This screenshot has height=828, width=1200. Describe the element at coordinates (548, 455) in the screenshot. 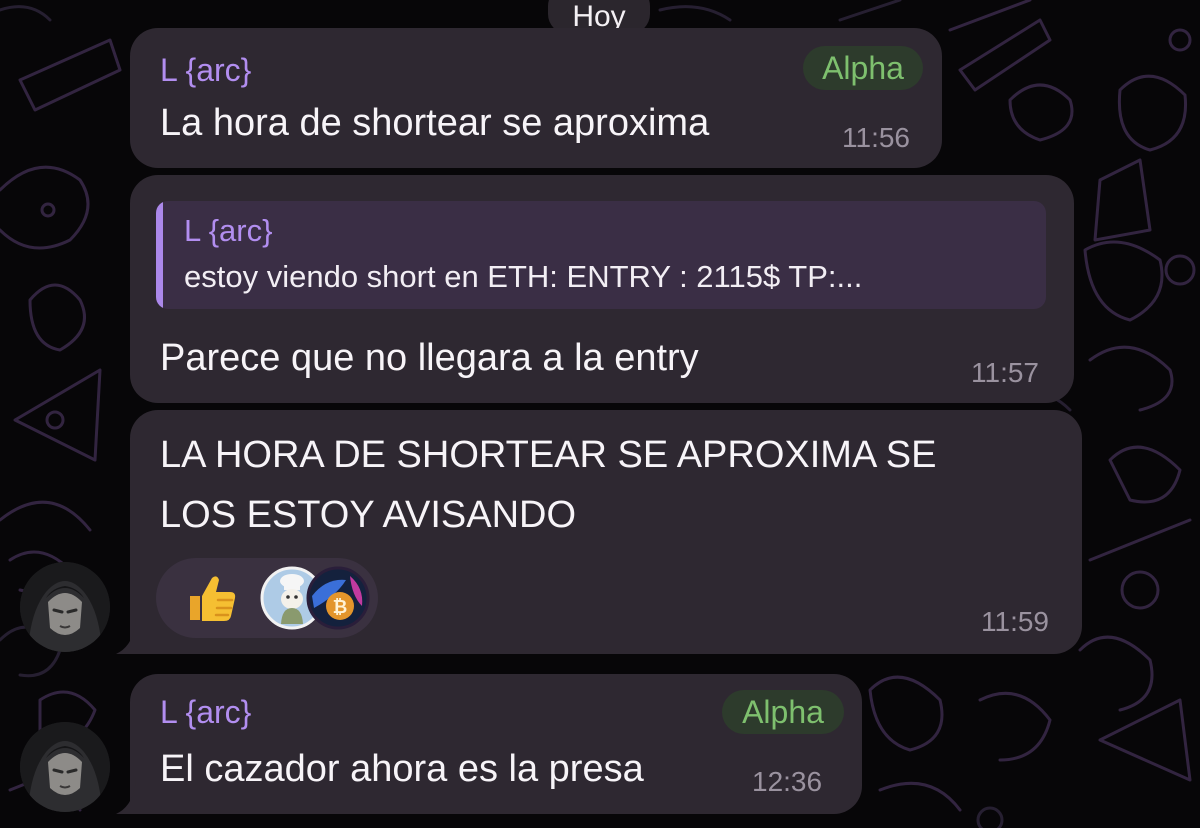

I see `message-text-line: LA HORA DE SHORTEAR SE APROXIMA SE` at that location.